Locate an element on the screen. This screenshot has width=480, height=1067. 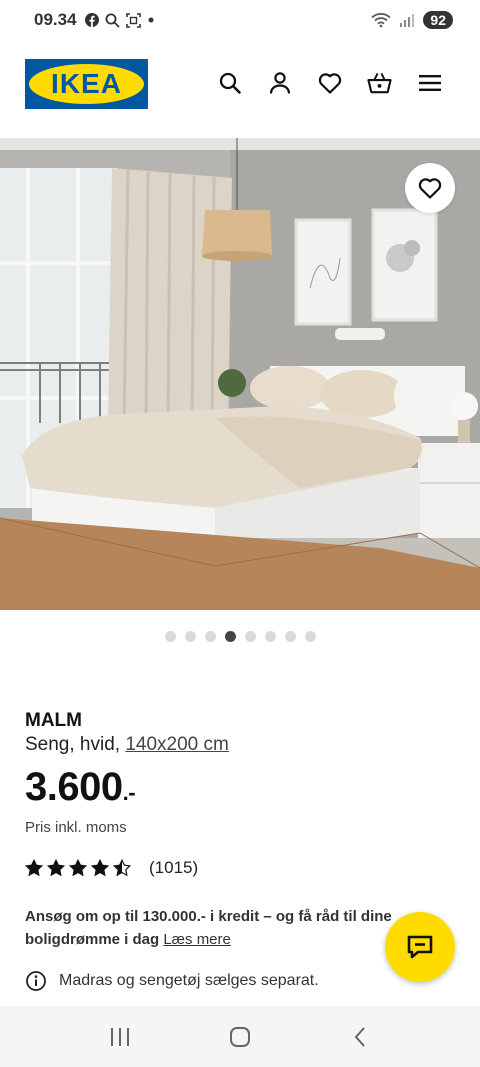
favourites-button is located at coordinates (329, 82).